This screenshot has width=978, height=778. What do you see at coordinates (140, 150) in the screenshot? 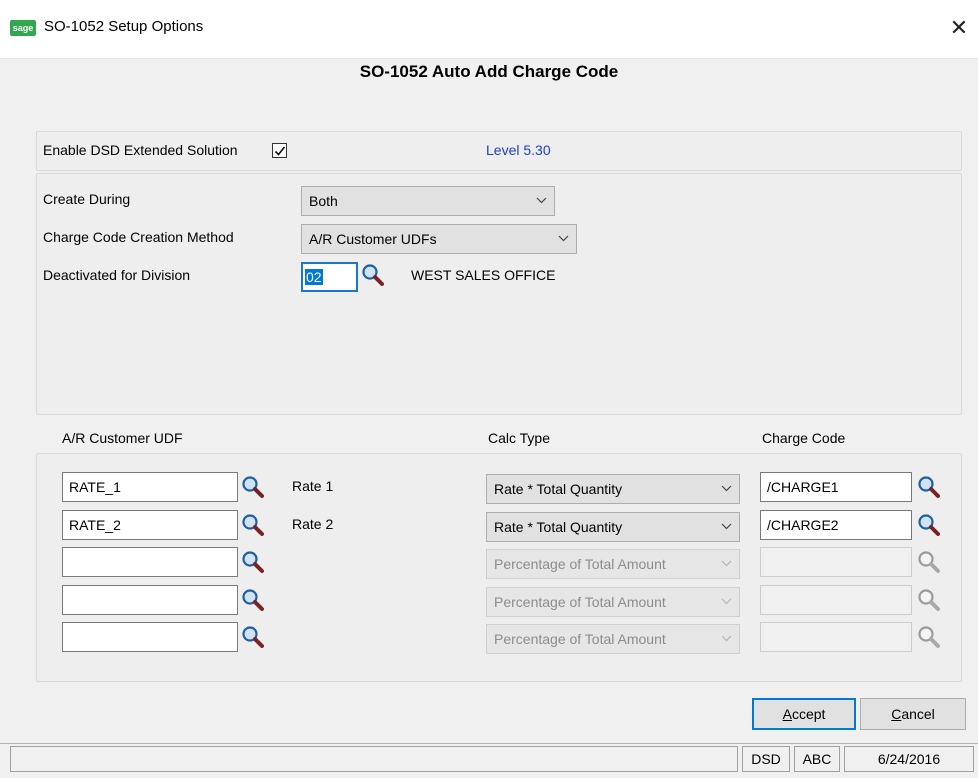
I see `enable-label: Enable DSD Extended Solution` at bounding box center [140, 150].